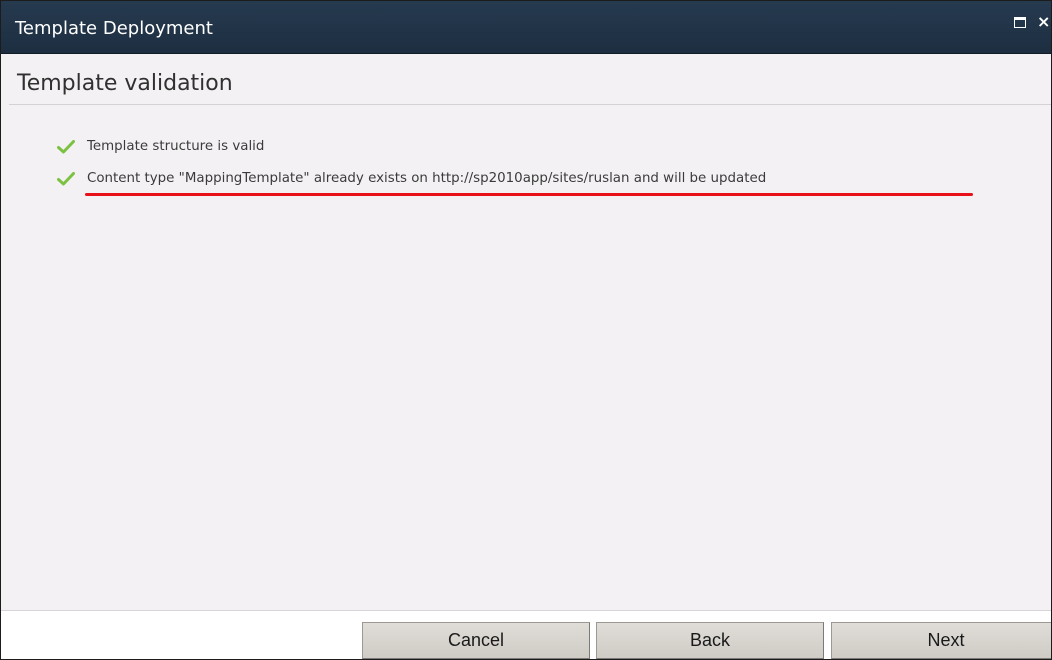 Image resolution: width=1052 pixels, height=660 pixels. I want to click on title-bar: Template Deployment ×, so click(526, 27).